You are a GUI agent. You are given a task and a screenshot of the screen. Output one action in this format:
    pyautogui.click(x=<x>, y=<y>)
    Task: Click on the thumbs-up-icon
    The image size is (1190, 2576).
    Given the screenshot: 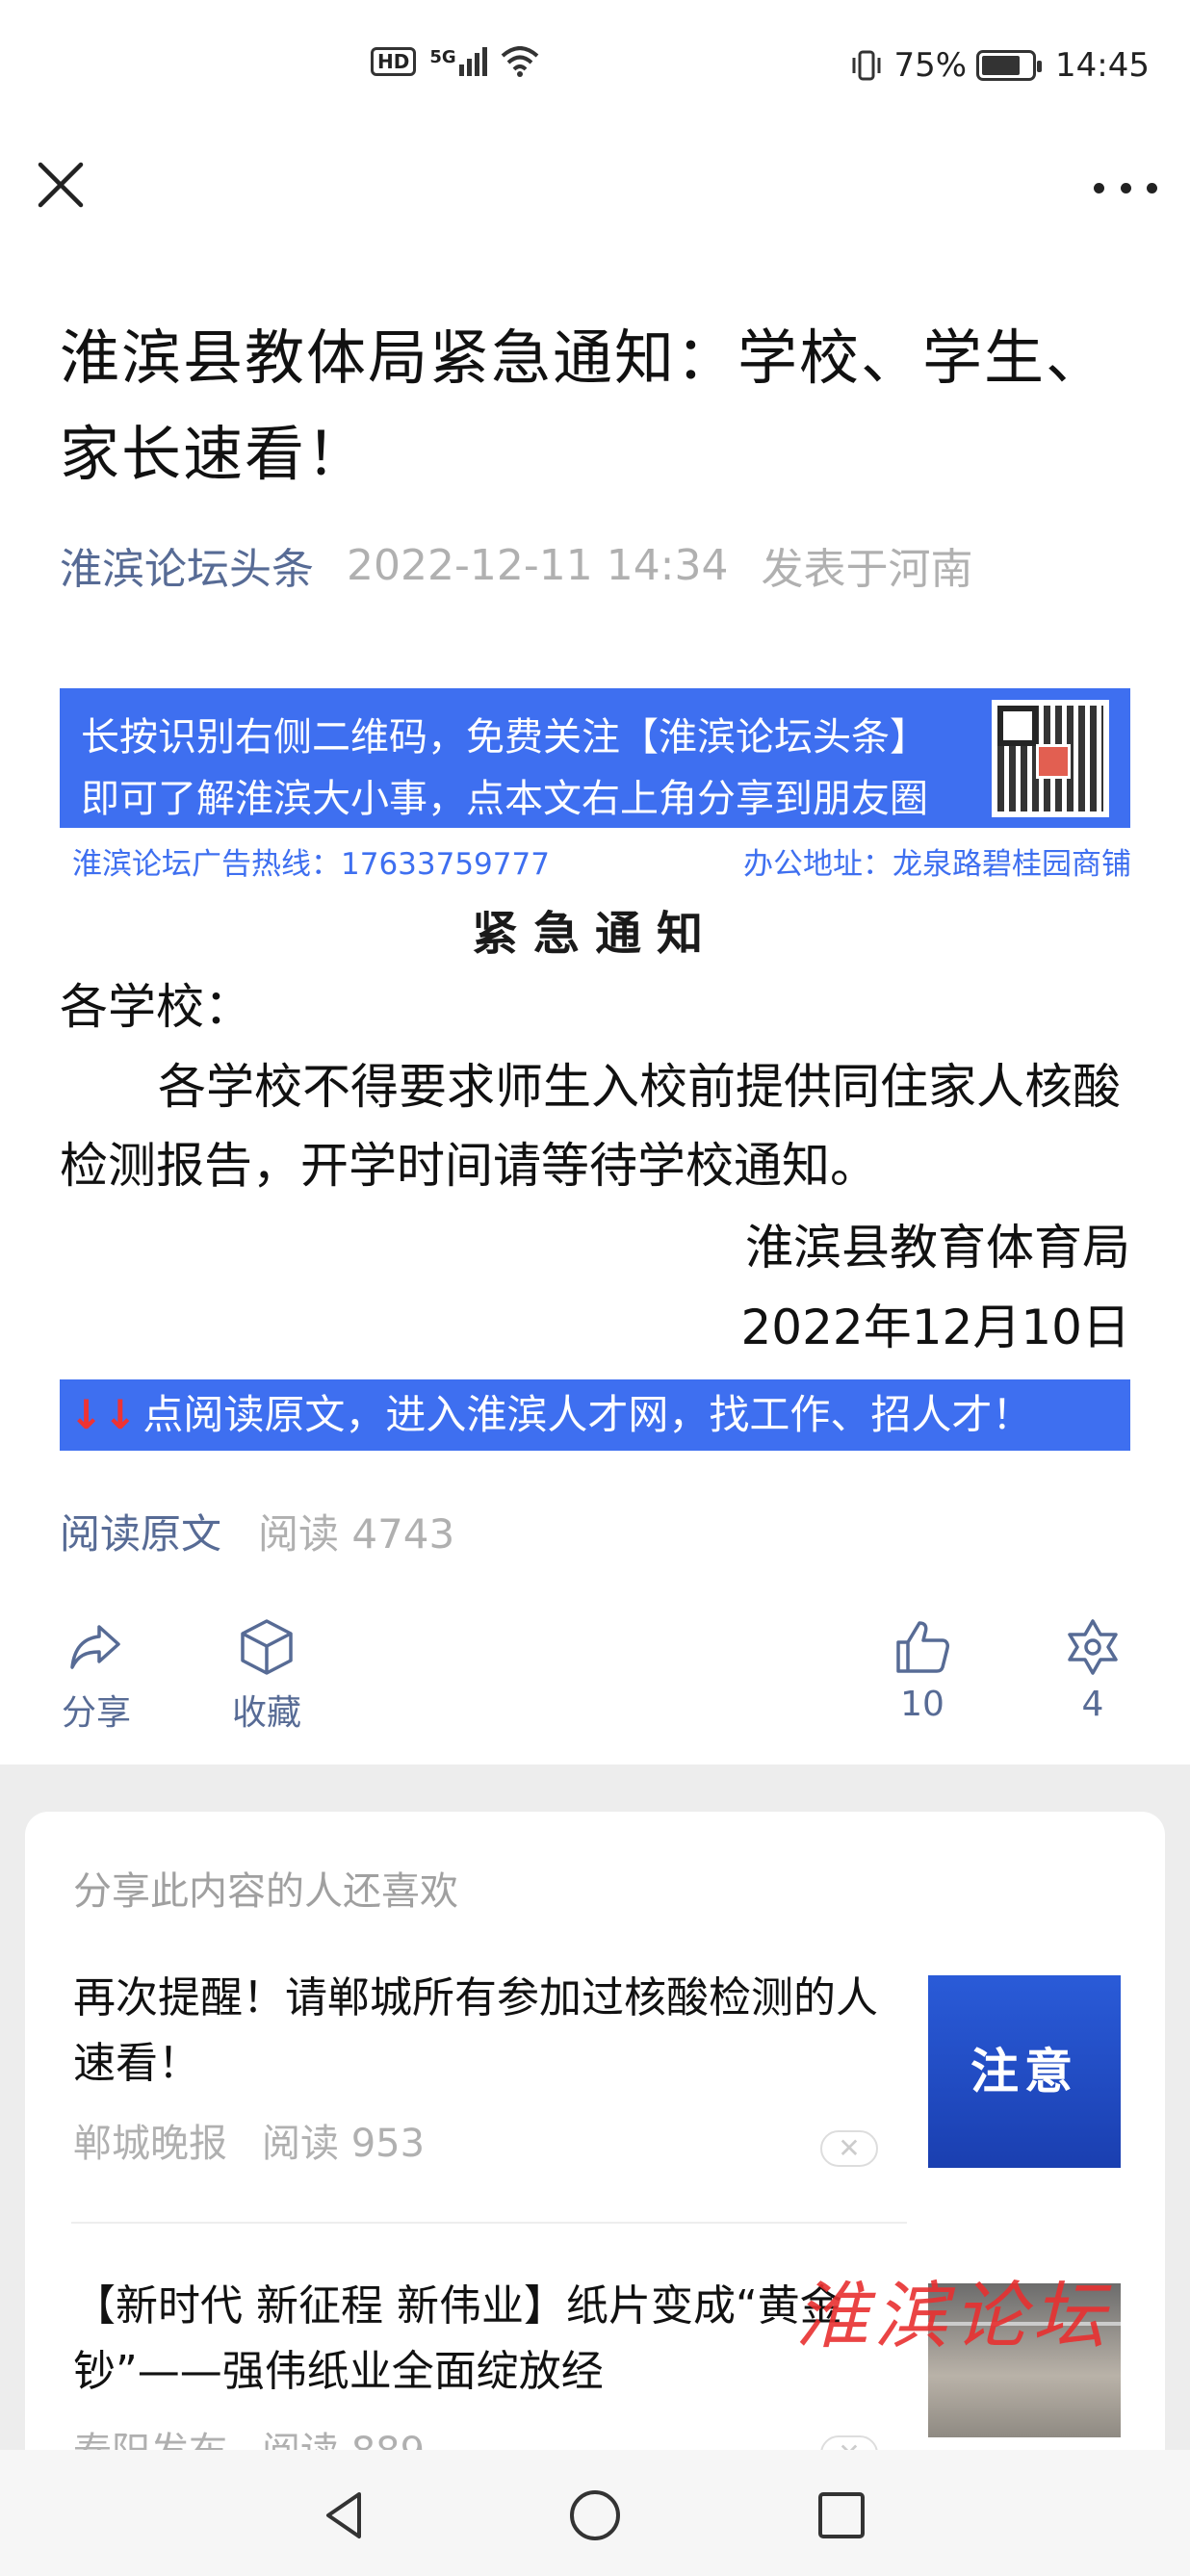 What is the action you would take?
    pyautogui.click(x=923, y=1647)
    